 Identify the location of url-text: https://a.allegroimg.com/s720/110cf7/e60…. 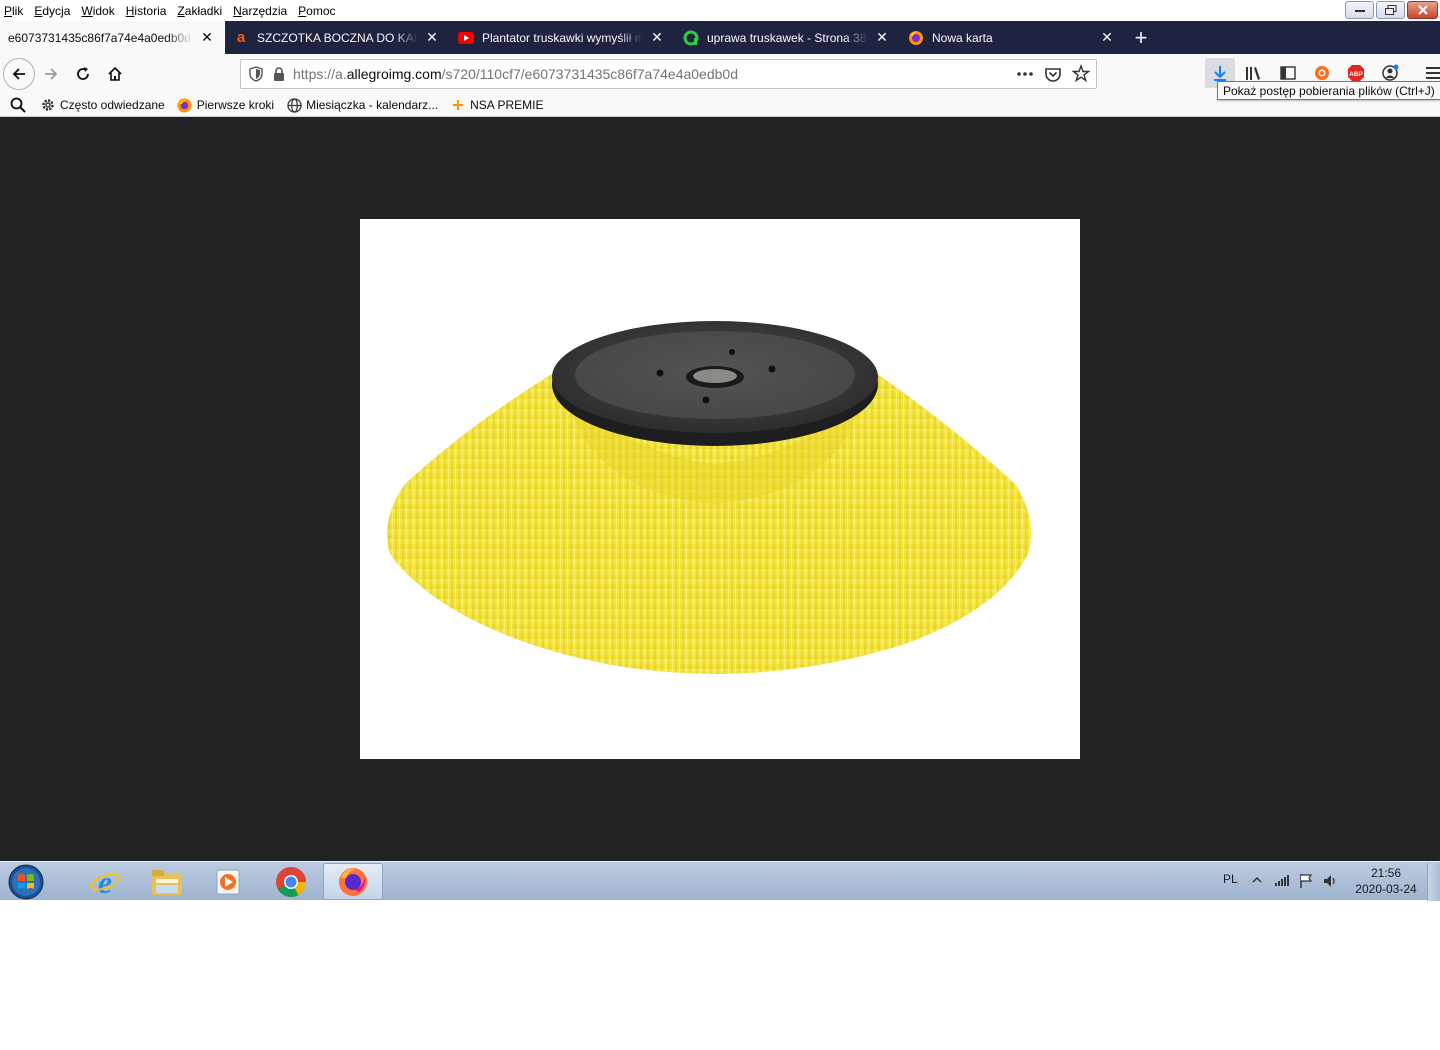
(515, 74).